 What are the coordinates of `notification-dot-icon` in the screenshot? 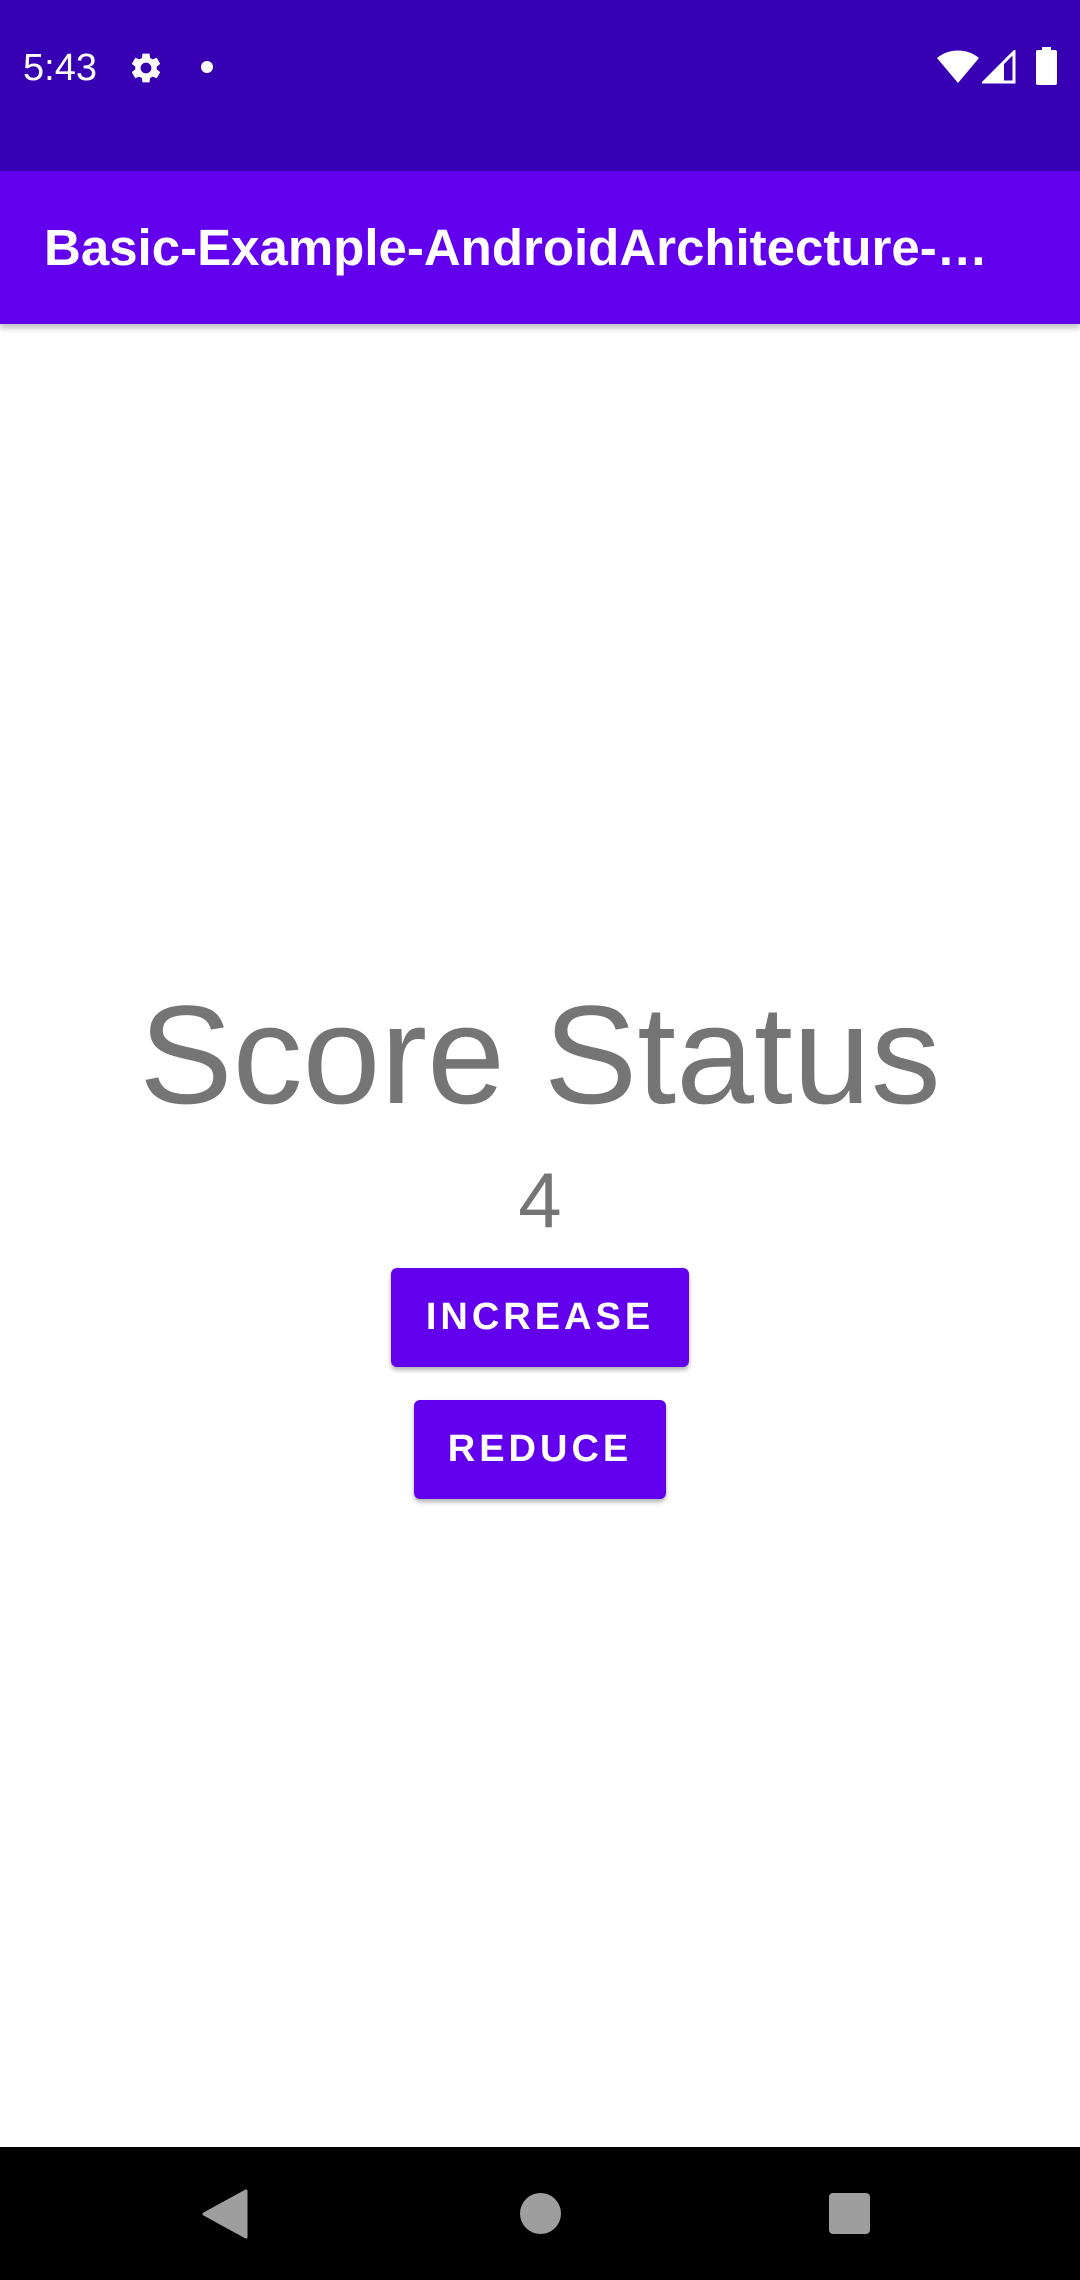 It's located at (207, 67).